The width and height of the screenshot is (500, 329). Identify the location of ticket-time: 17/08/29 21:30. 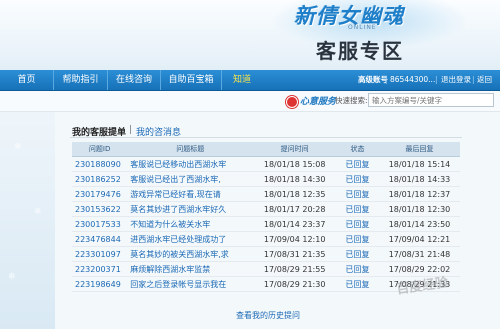
(294, 284).